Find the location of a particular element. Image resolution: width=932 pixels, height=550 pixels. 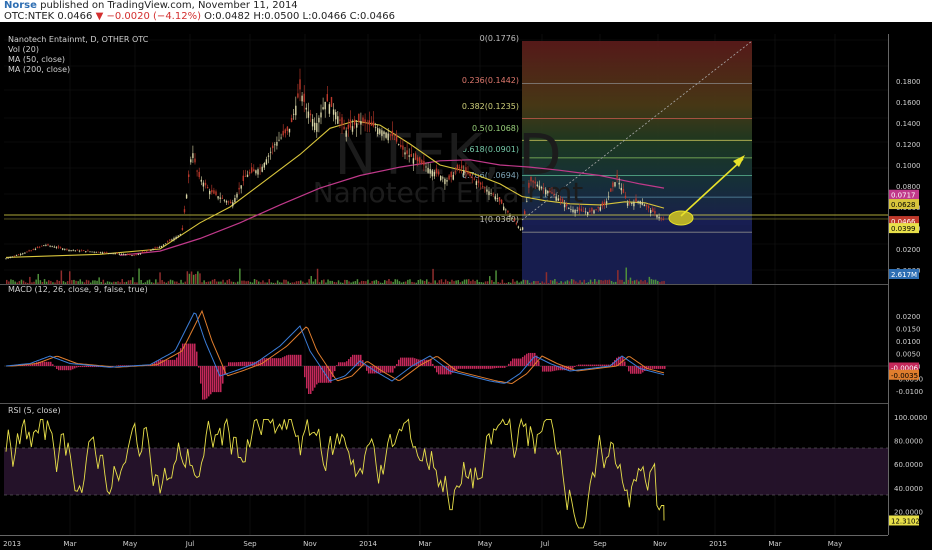

author-link: Norse is located at coordinates (20, 5).